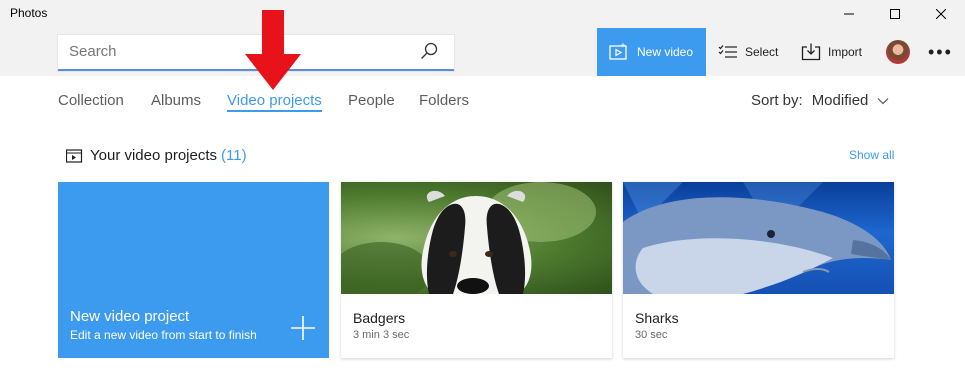 Image resolution: width=965 pixels, height=385 pixels. What do you see at coordinates (840, 100) in the screenshot?
I see `sort-value: Modified` at bounding box center [840, 100].